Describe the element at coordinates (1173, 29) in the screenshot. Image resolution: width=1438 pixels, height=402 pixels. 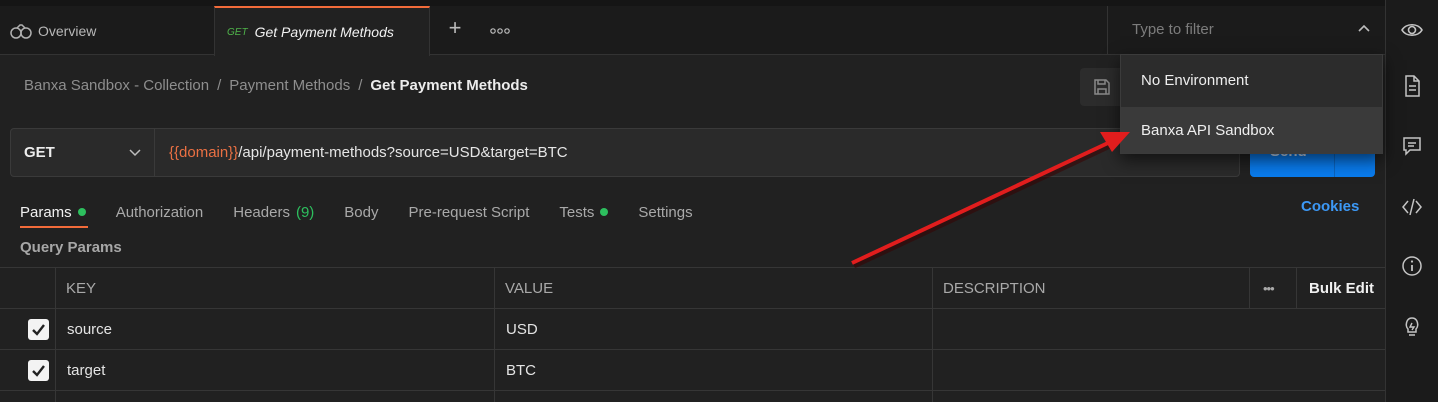
I see `environment-filter-input: Type to filter` at that location.